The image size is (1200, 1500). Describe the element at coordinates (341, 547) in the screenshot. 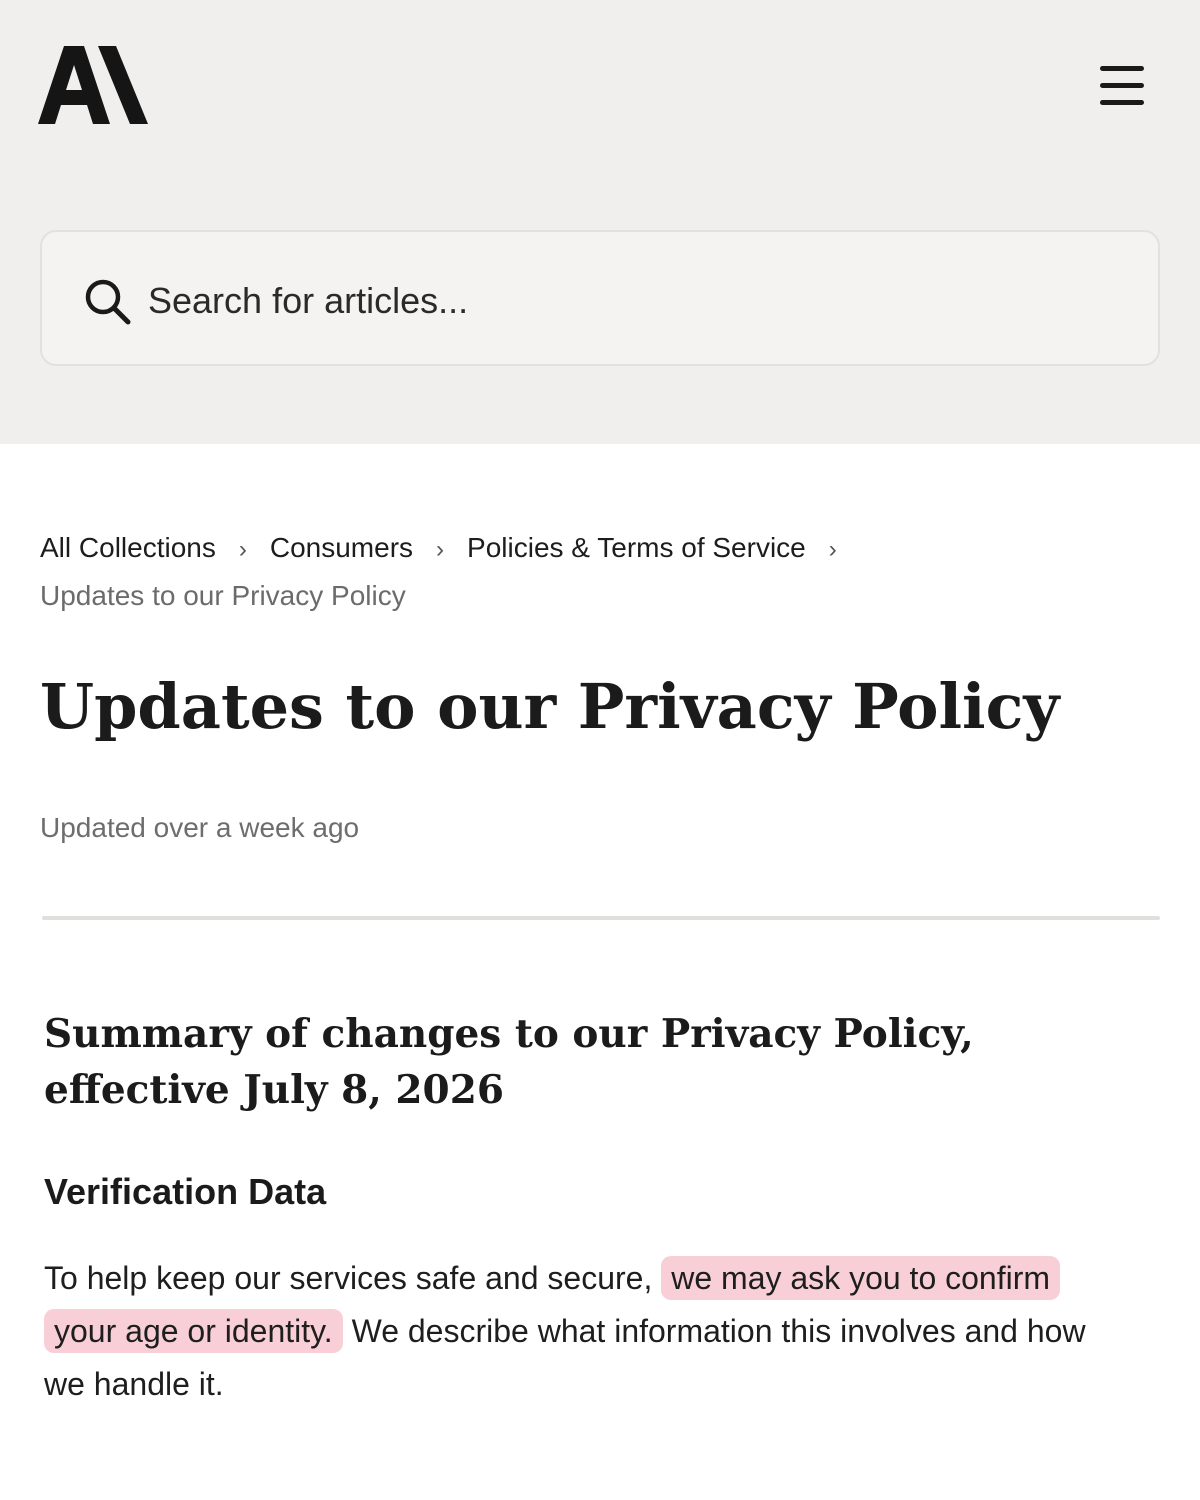

I see `breadcrumb-consumers: Consumers` at that location.